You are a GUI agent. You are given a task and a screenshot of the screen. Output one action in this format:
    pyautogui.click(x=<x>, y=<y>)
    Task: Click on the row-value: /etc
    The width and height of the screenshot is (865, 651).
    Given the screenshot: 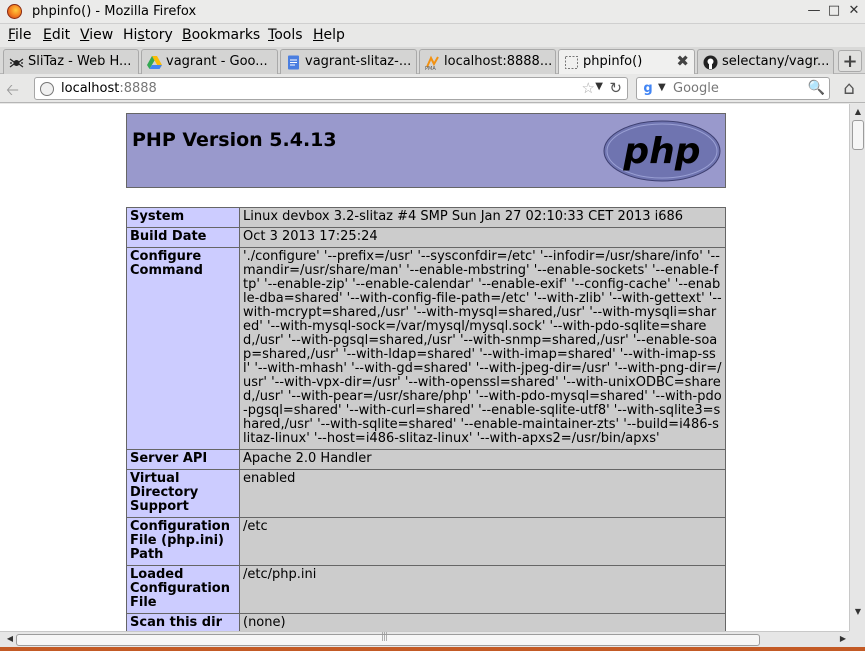 What is the action you would take?
    pyautogui.click(x=482, y=541)
    